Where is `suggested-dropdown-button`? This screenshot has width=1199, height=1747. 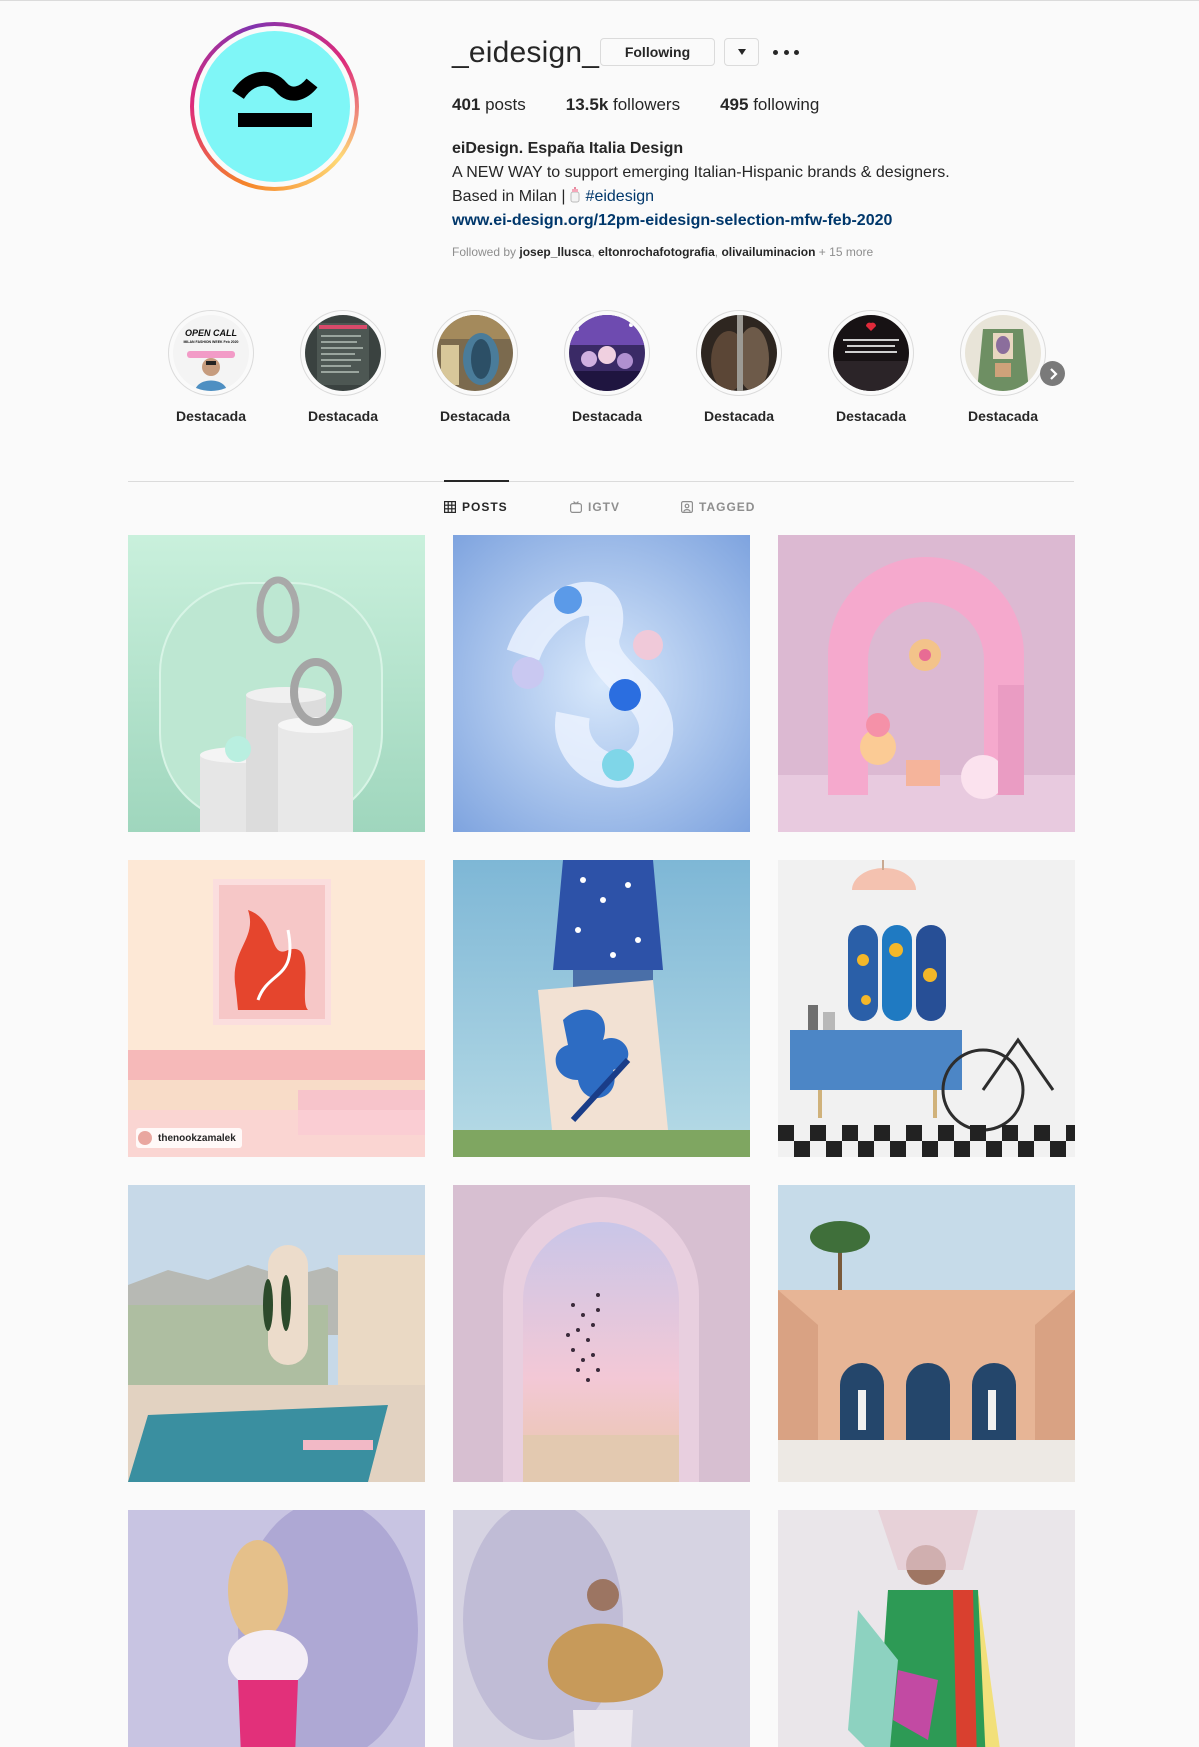
suggested-dropdown-button is located at coordinates (741, 52).